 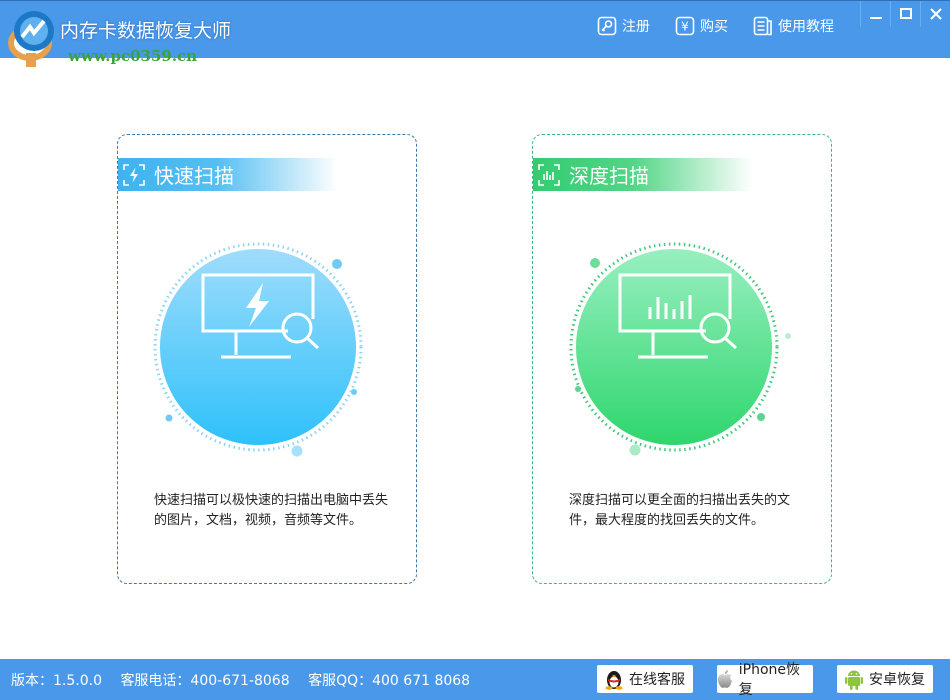 What do you see at coordinates (680, 510) in the screenshot?
I see `deep-scan-description: 深度扫描可以更全面的扫描出丢失的文件，最大程度的找回丢失的文件。` at bounding box center [680, 510].